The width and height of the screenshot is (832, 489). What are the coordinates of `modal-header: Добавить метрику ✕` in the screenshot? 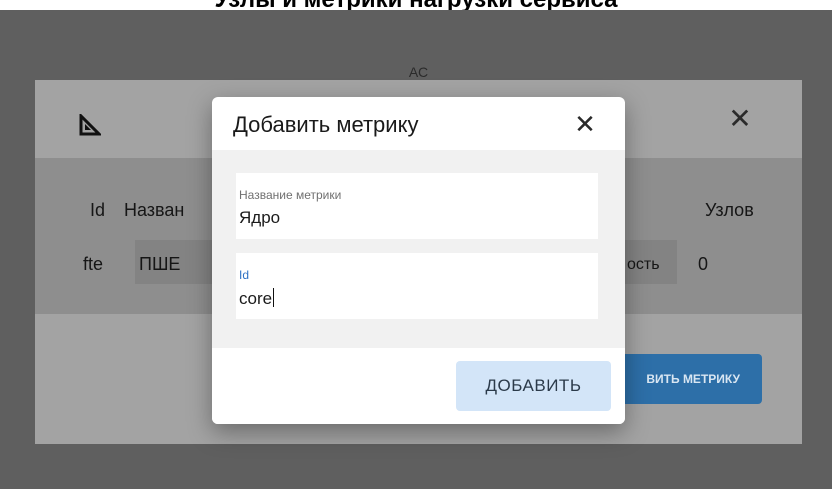 It's located at (418, 123).